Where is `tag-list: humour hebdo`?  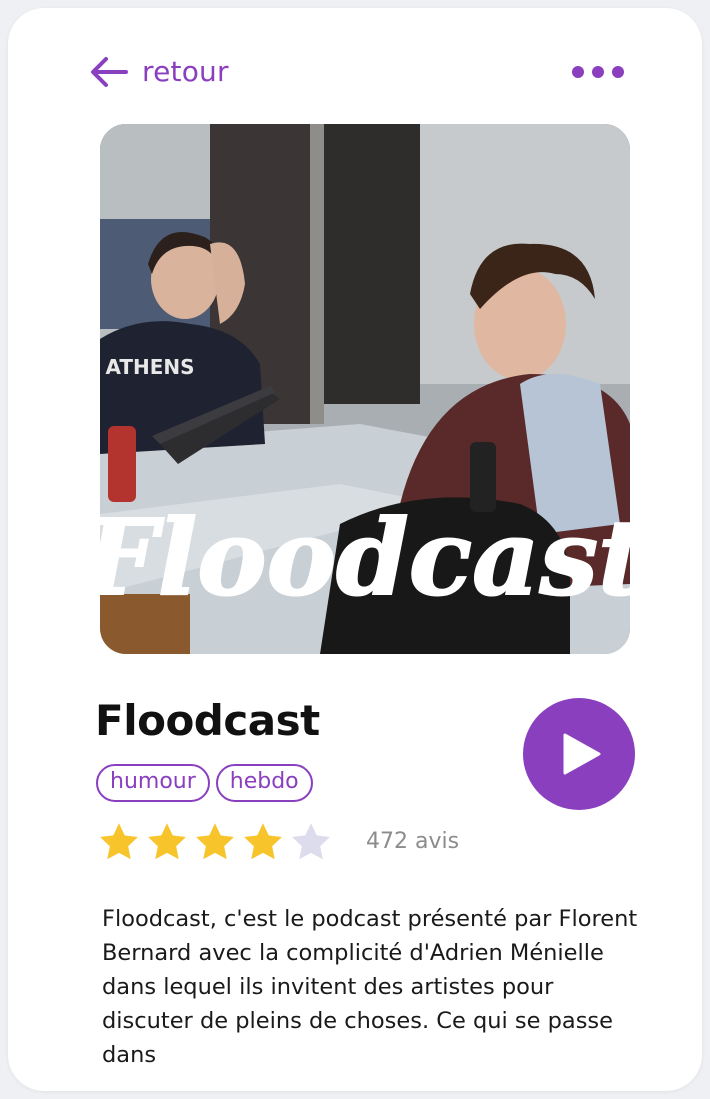 tag-list: humour hebdo is located at coordinates (204, 783).